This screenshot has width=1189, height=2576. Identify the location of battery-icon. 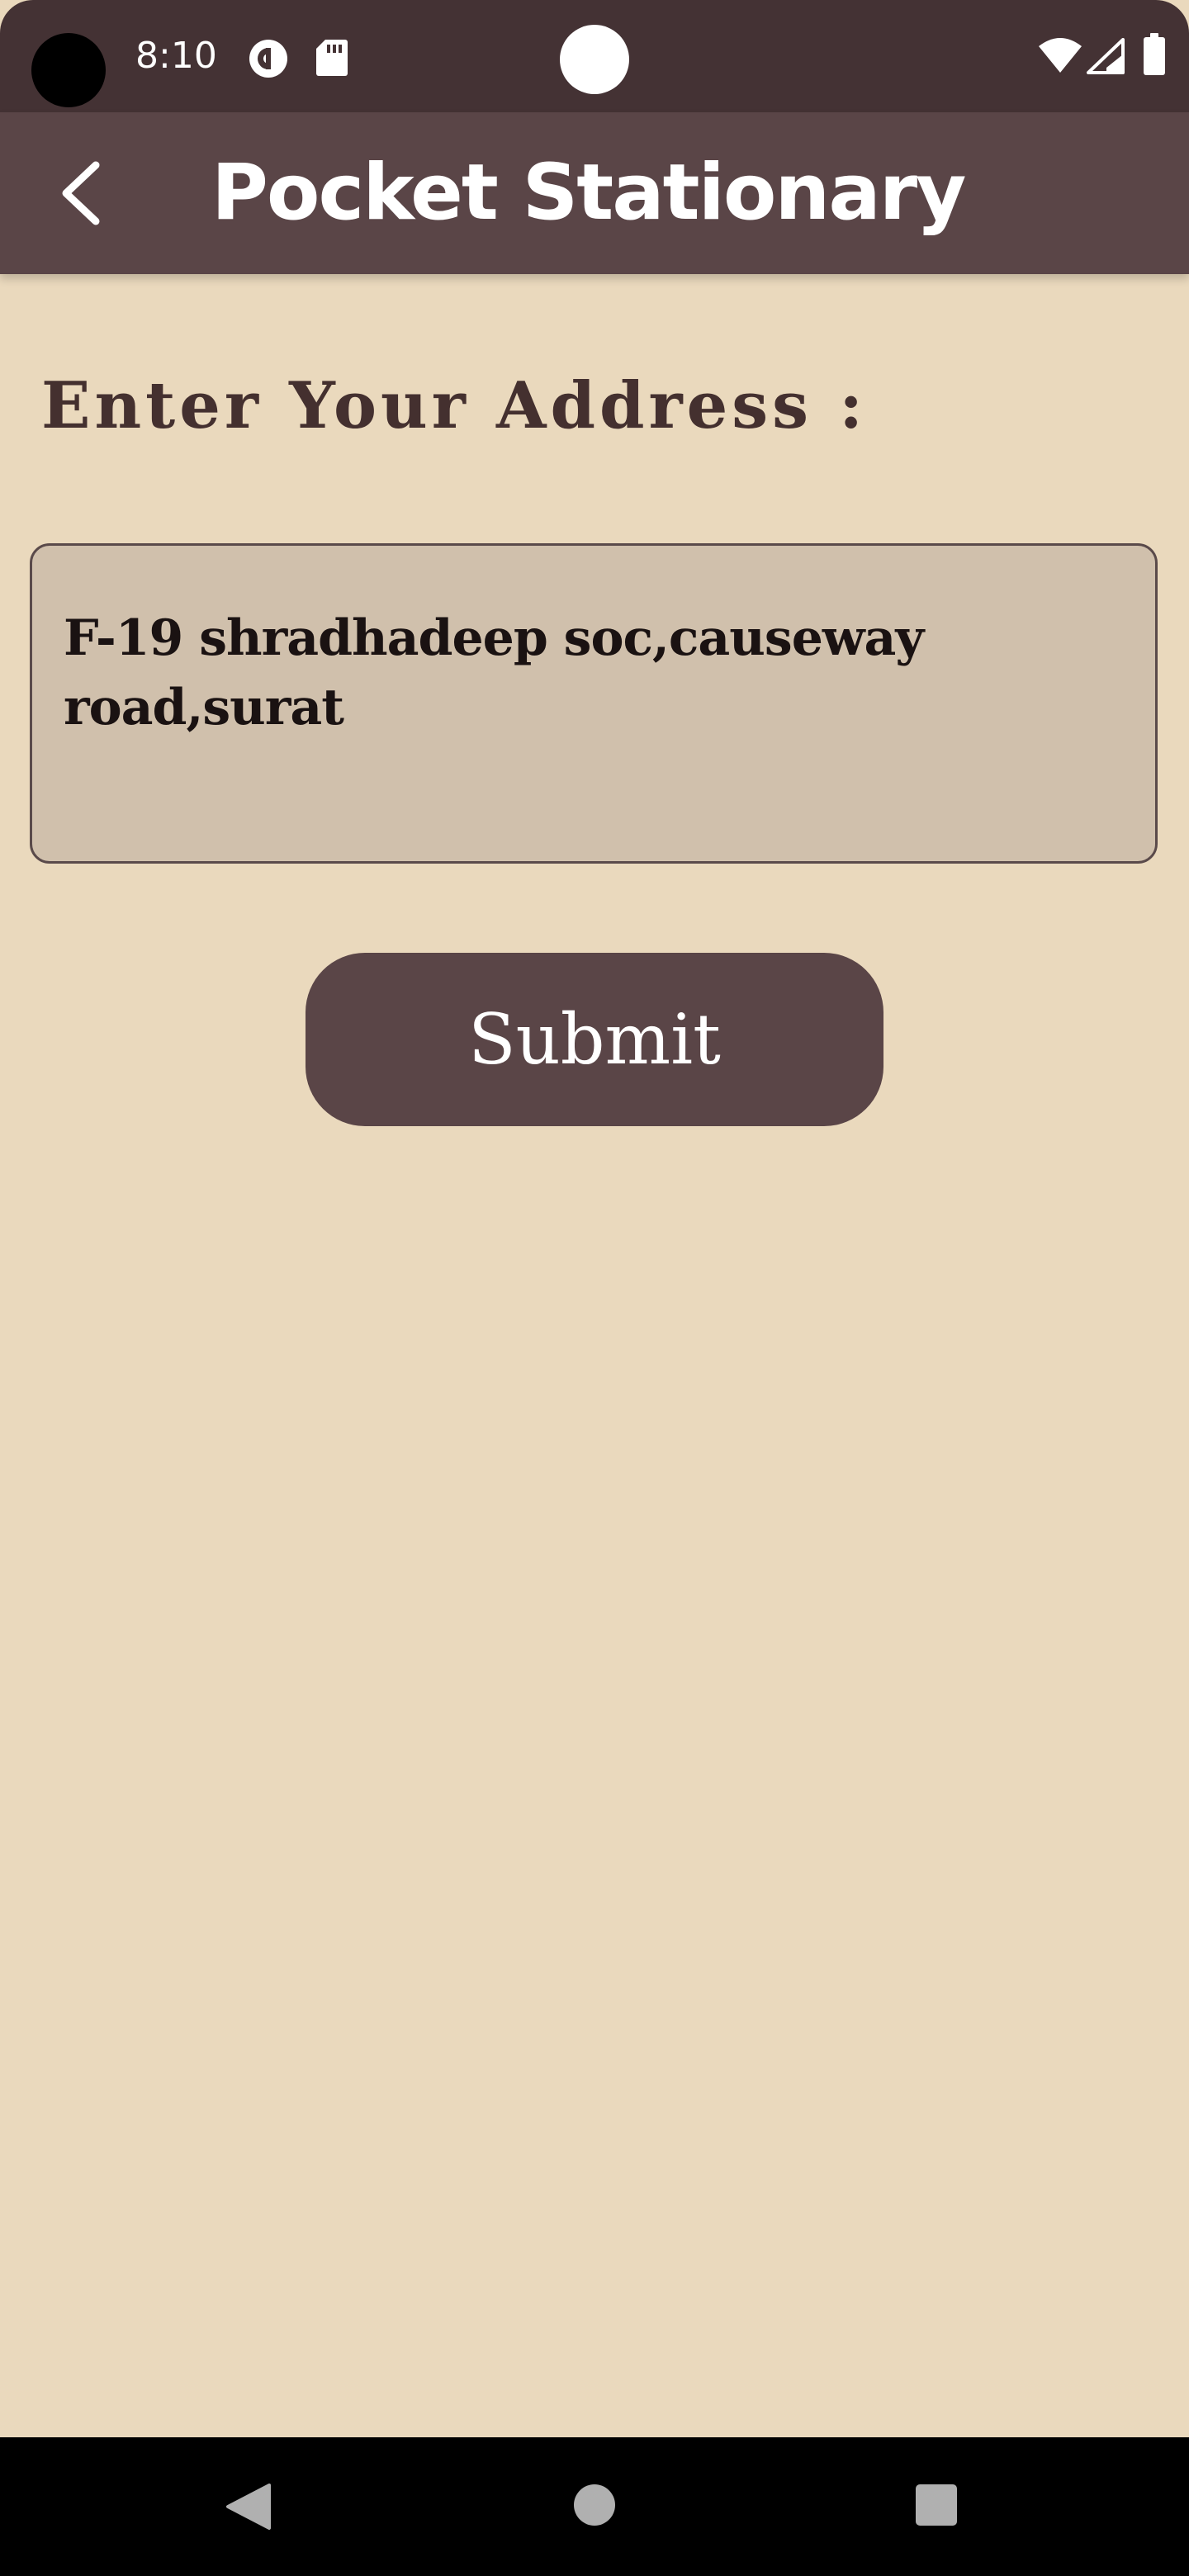
(1154, 56).